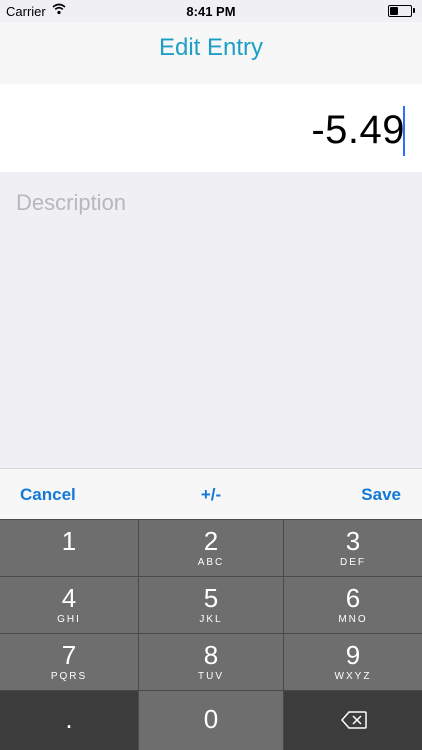 The height and width of the screenshot is (750, 422). What do you see at coordinates (211, 676) in the screenshot?
I see `key-letters: TUV` at bounding box center [211, 676].